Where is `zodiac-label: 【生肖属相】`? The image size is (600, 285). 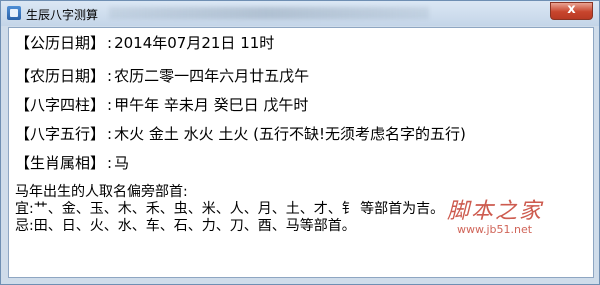 zodiac-label: 【生肖属相】 is located at coordinates (60, 163).